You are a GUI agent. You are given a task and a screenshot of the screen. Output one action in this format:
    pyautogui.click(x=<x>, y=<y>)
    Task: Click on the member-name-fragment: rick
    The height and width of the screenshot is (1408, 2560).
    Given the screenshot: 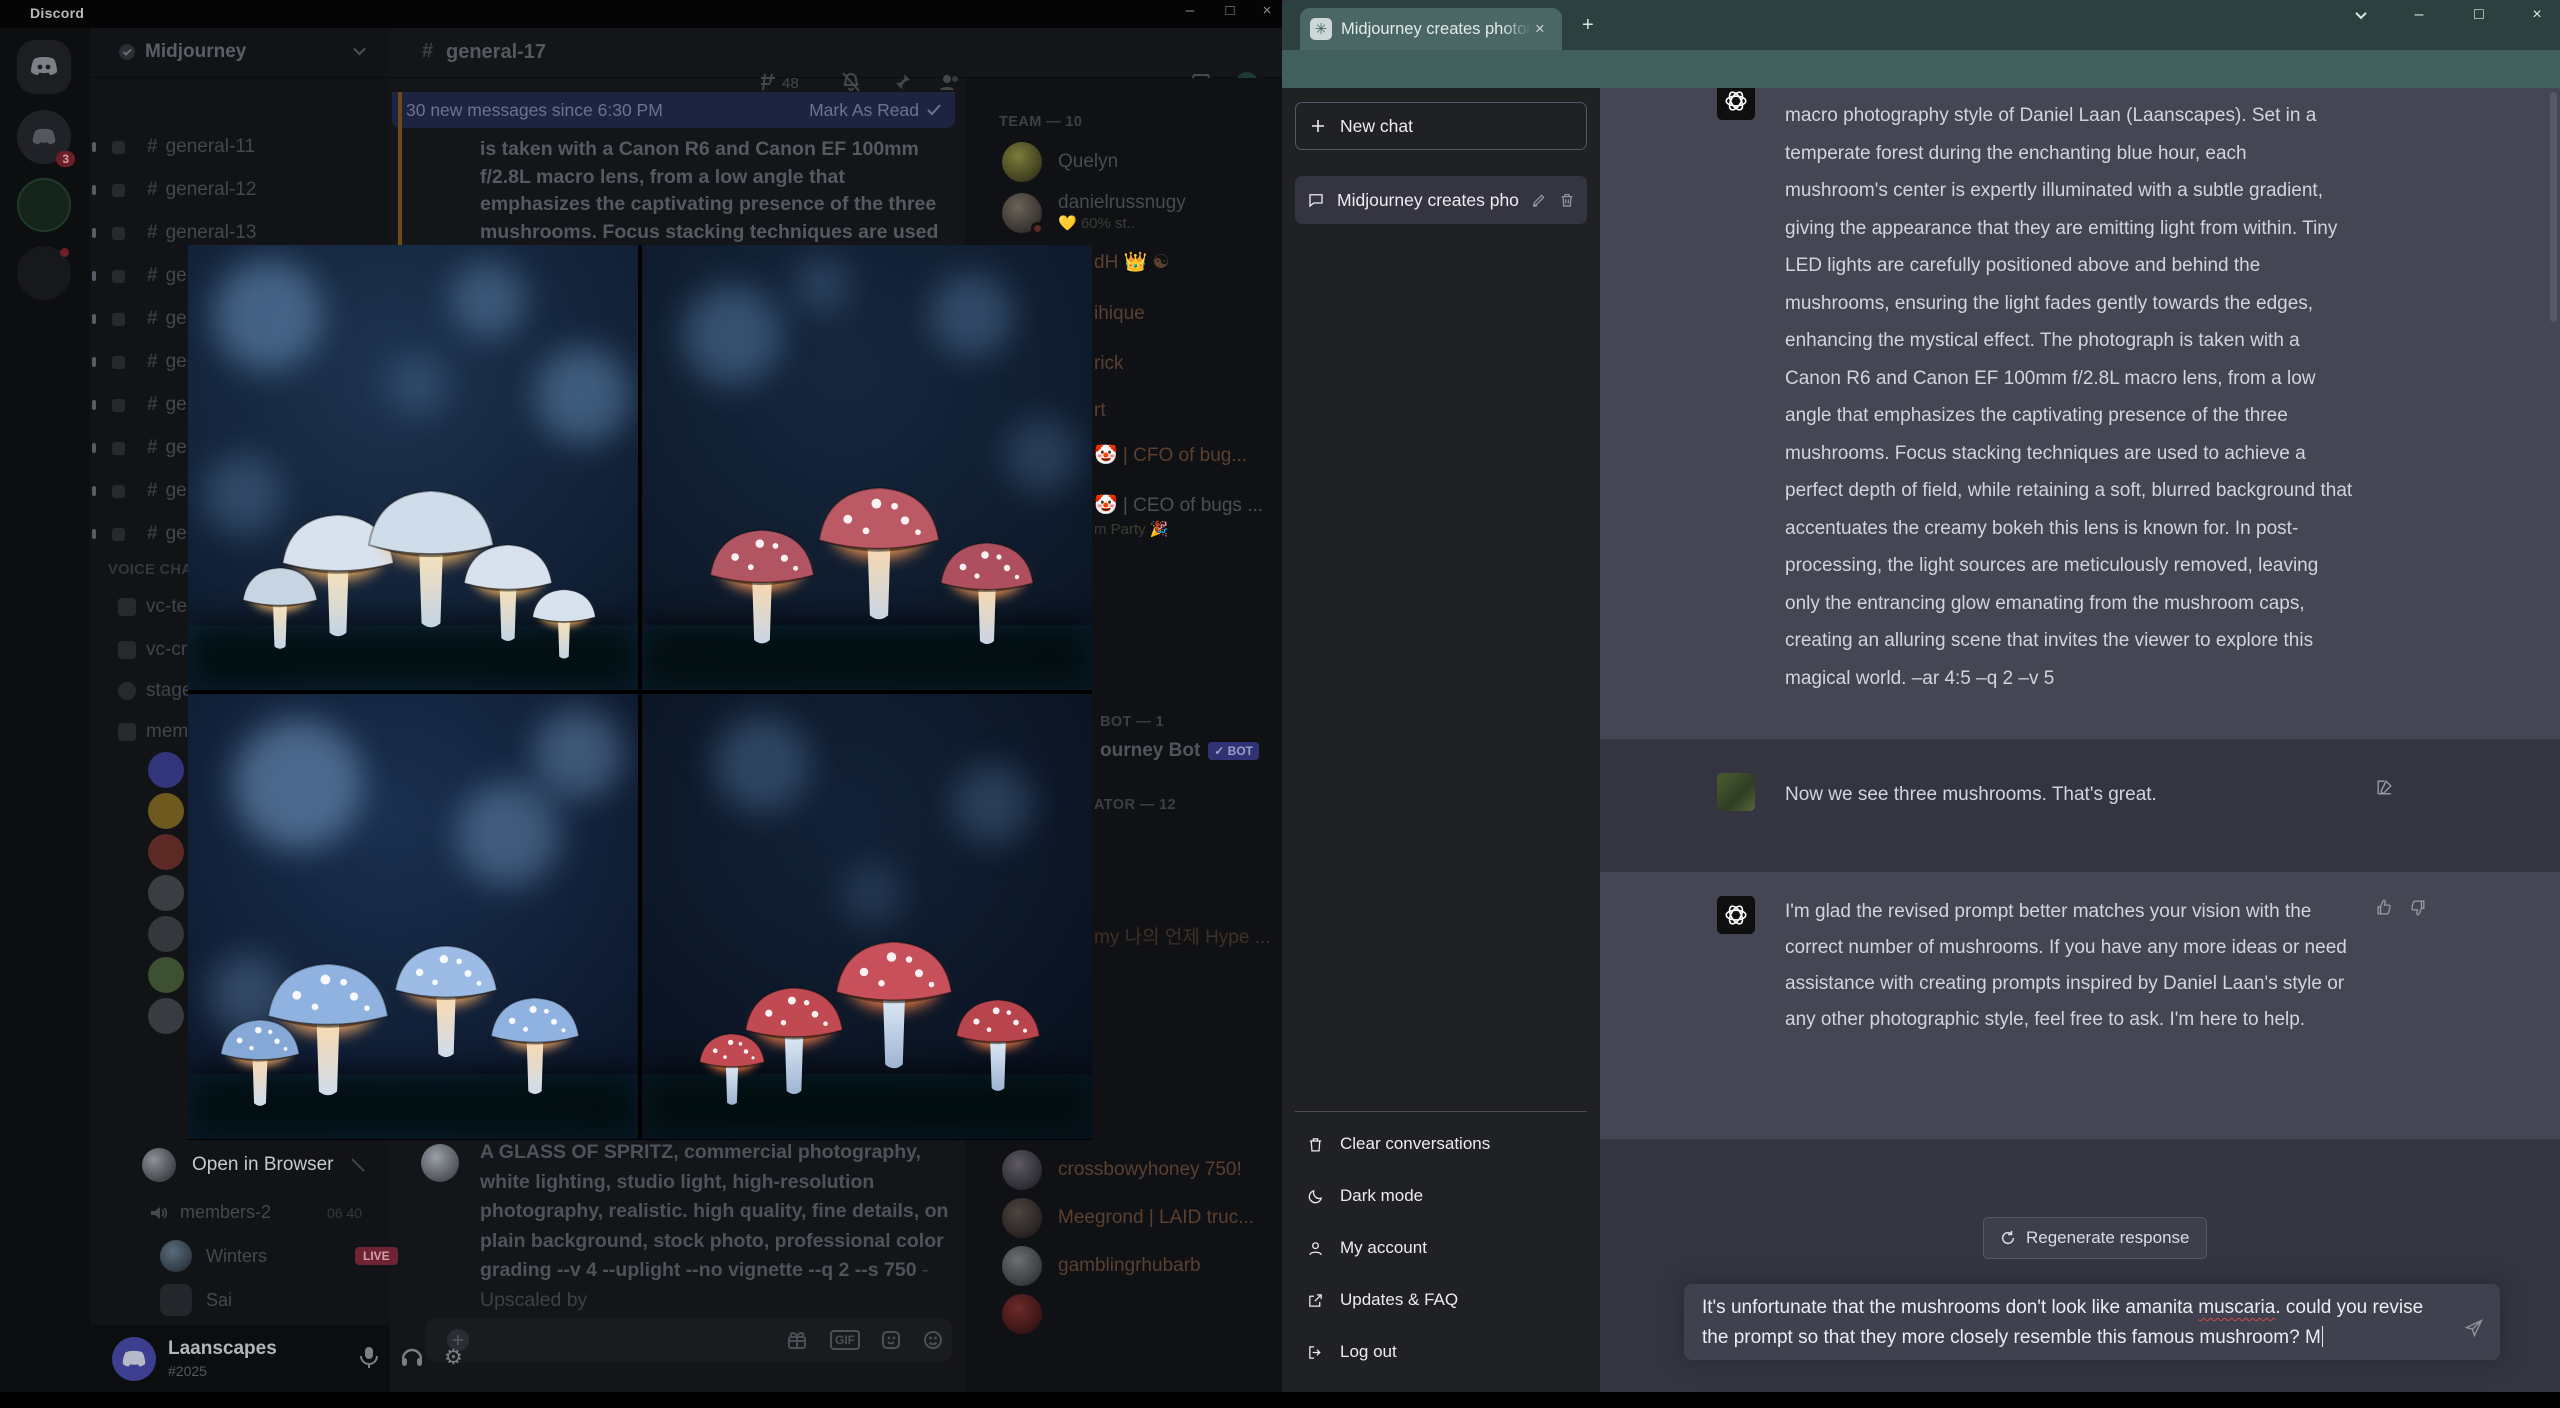 What is the action you would take?
    pyautogui.click(x=1109, y=364)
    